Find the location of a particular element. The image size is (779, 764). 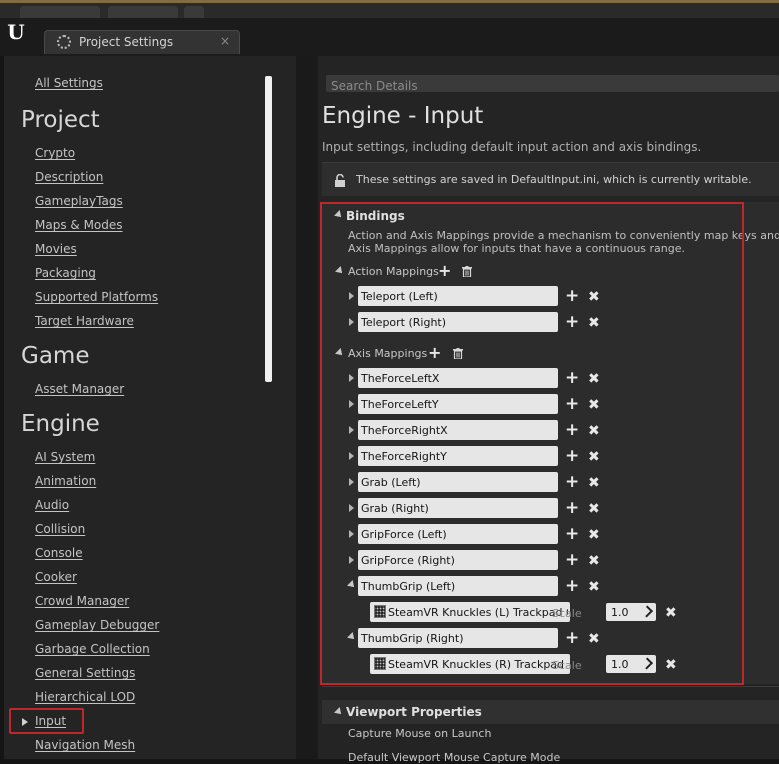

axis-mapping-name: TheForceRightY is located at coordinates (458, 456).